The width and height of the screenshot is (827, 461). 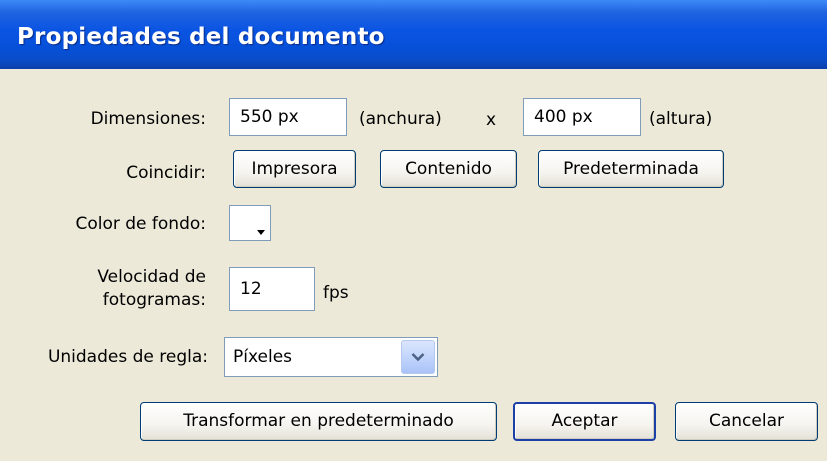 What do you see at coordinates (272, 289) in the screenshot?
I see `frame-rate-input: 12` at bounding box center [272, 289].